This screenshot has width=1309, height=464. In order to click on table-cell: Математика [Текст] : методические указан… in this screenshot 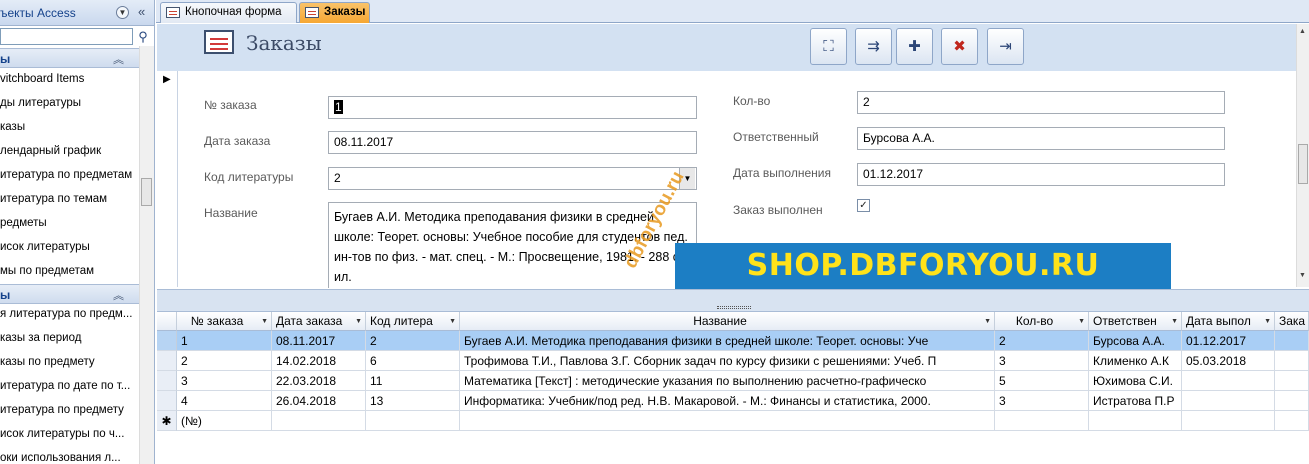, I will do `click(727, 381)`.